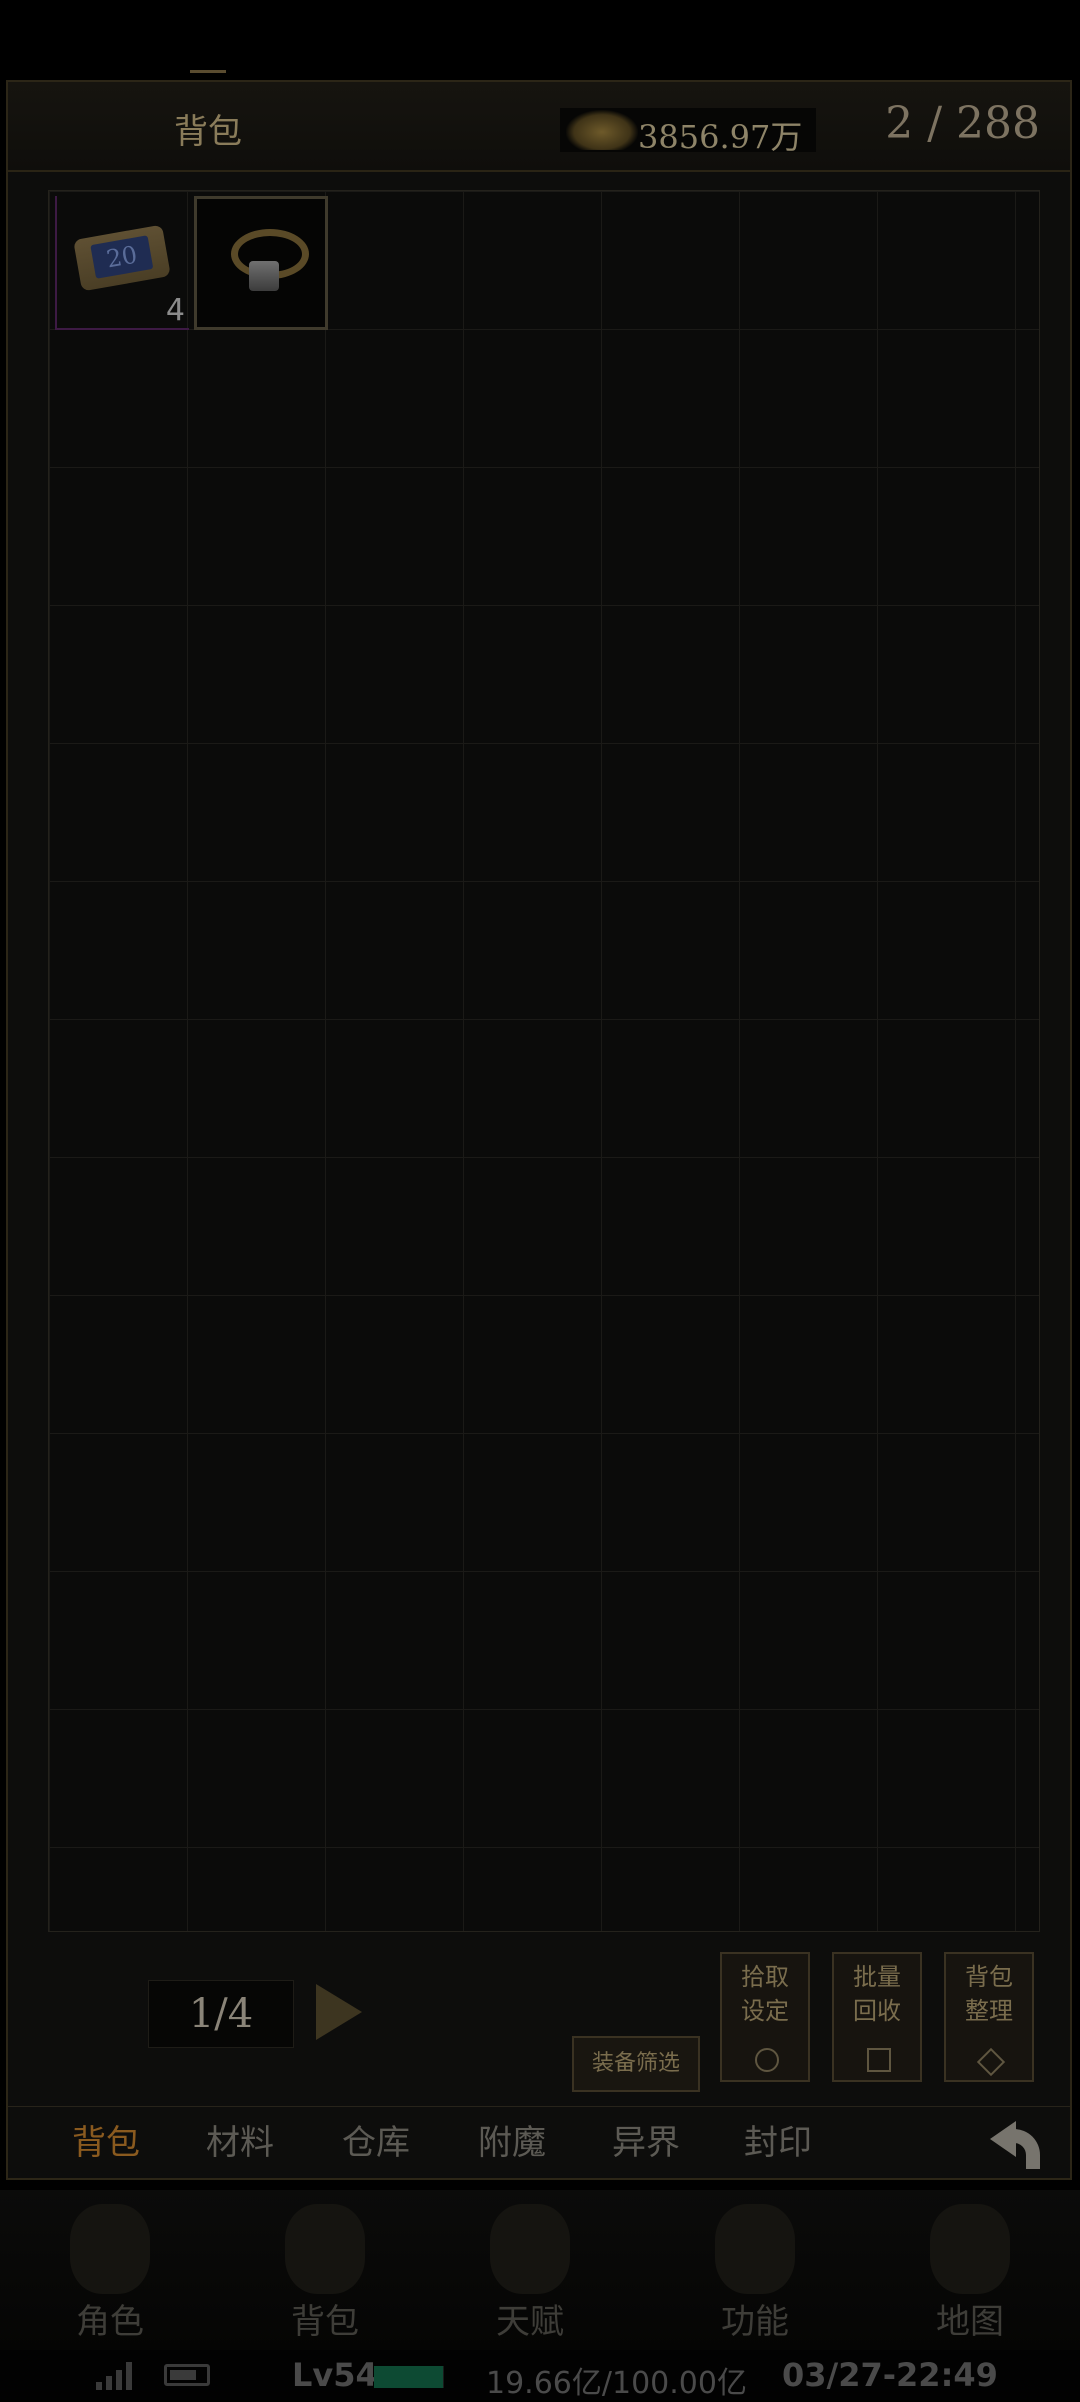  I want to click on gold-coins-icon, so click(602, 130).